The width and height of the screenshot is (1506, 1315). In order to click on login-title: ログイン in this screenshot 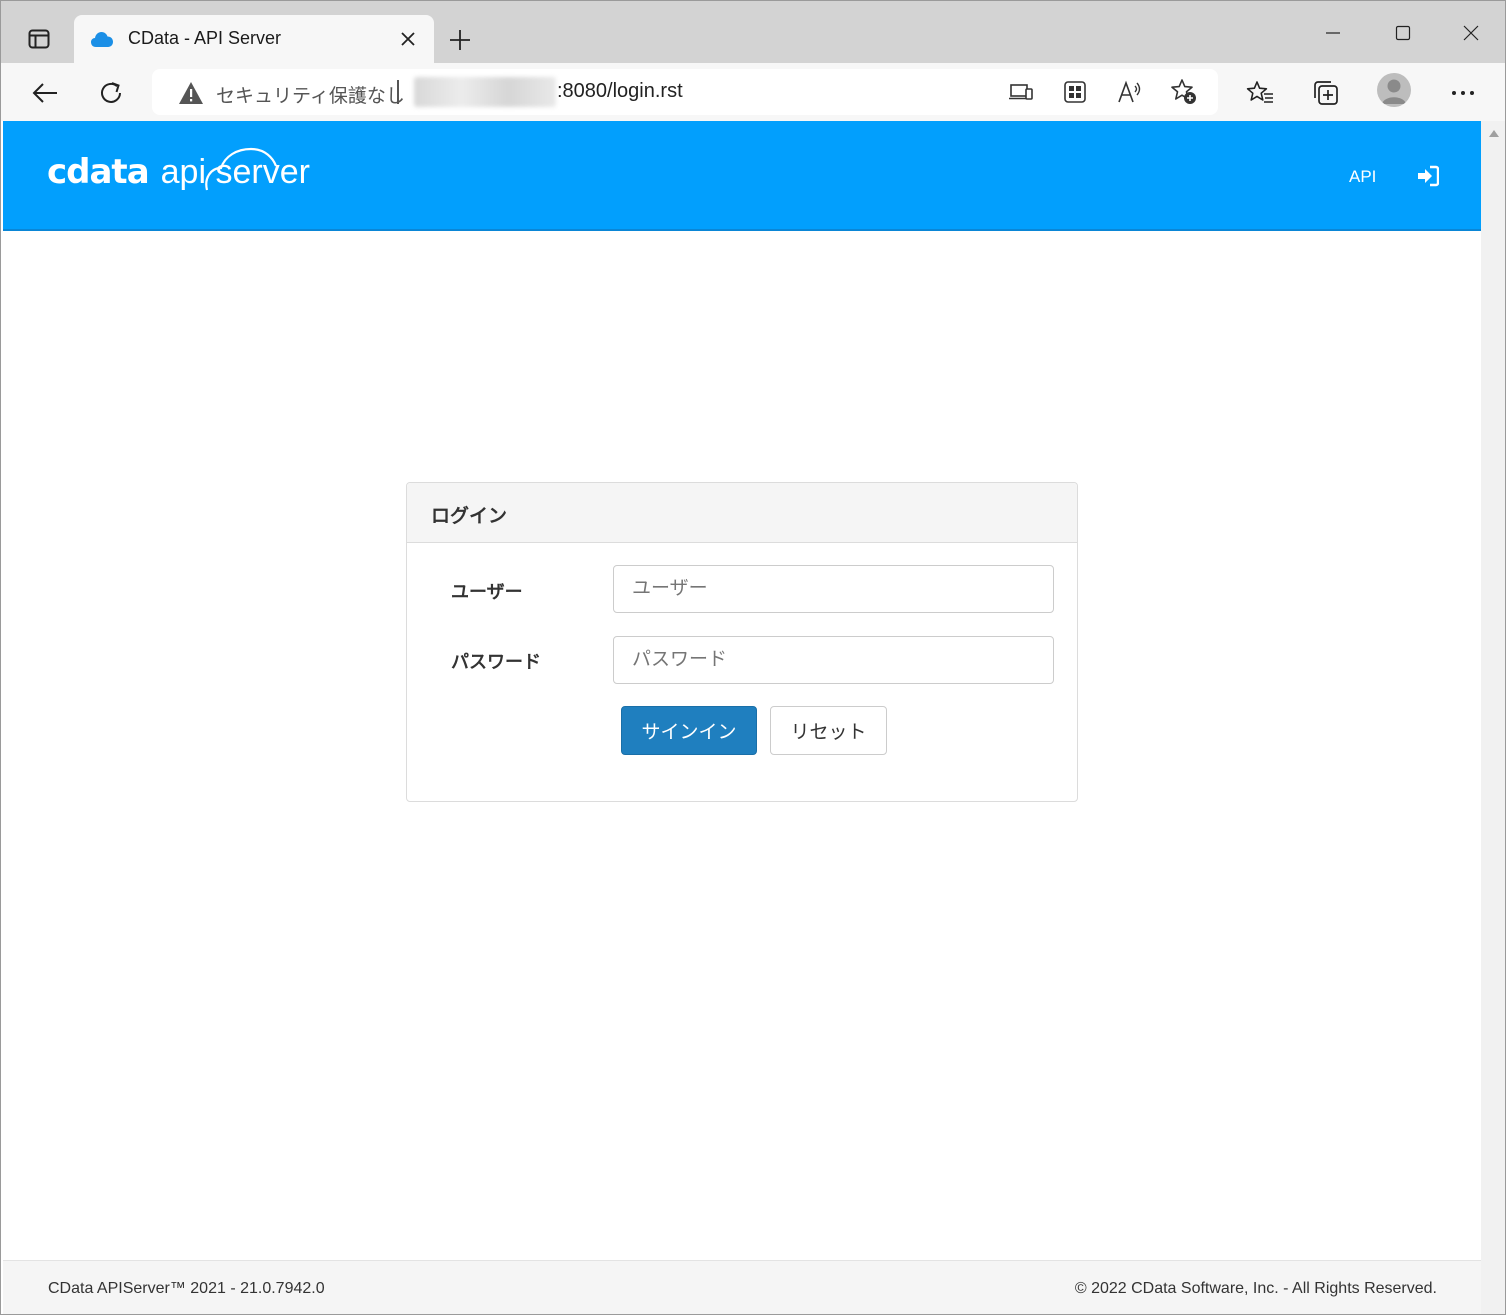, I will do `click(469, 516)`.